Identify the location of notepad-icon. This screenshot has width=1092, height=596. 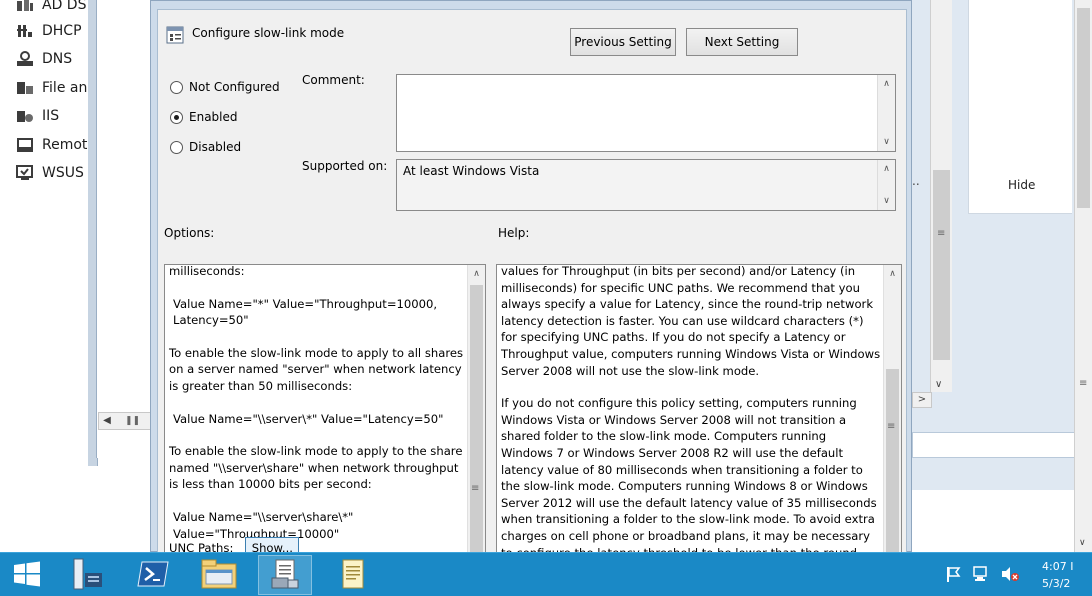
(353, 575).